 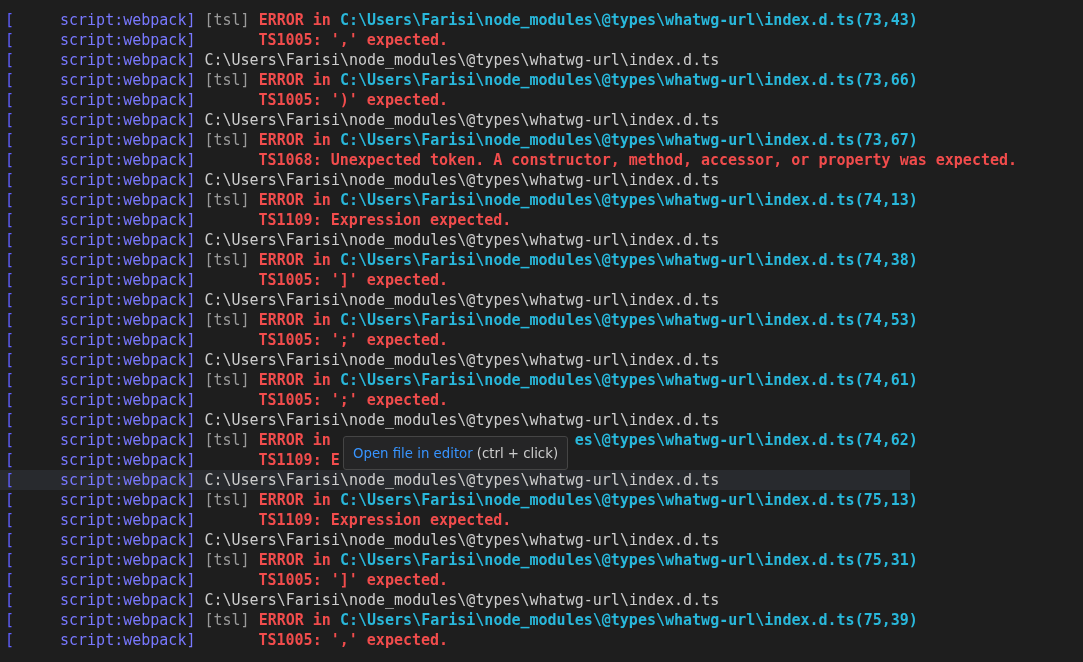 I want to click on tooltip-hint: (ctrl + click), so click(x=517, y=453).